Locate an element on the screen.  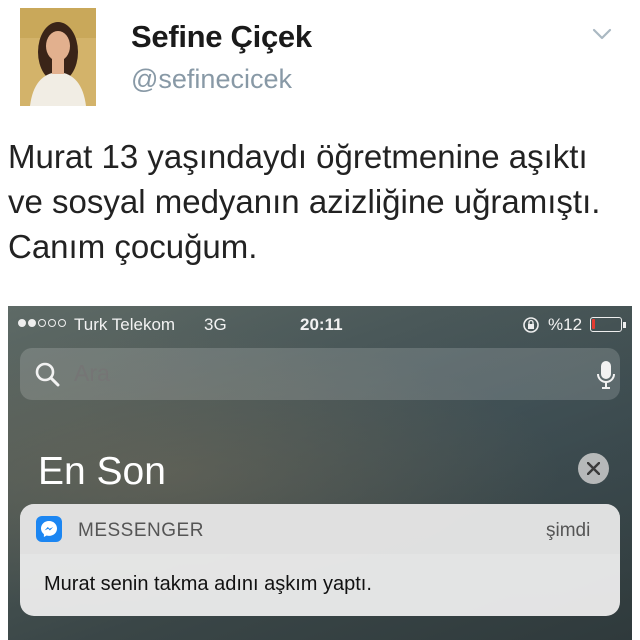
close-icon is located at coordinates (593, 468).